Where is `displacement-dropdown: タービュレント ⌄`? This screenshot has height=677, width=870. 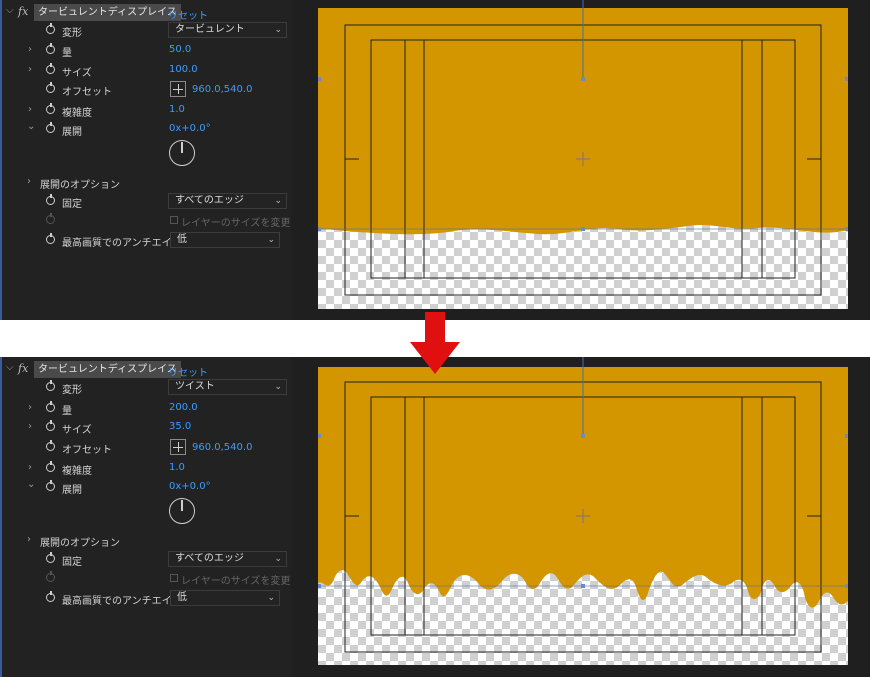
displacement-dropdown: タービュレント ⌄ is located at coordinates (227, 30).